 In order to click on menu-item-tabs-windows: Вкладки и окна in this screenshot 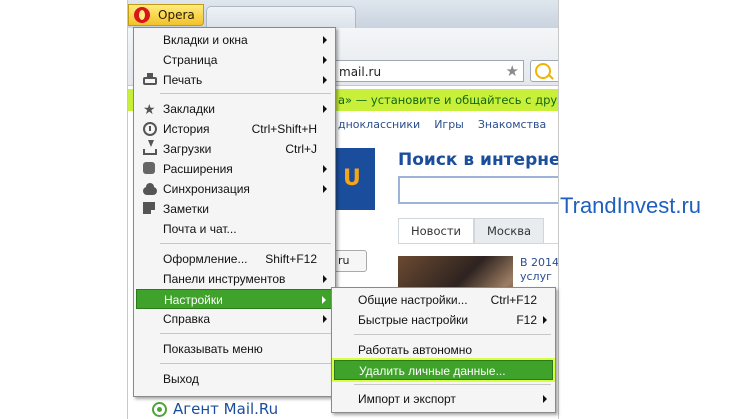, I will do `click(234, 40)`.